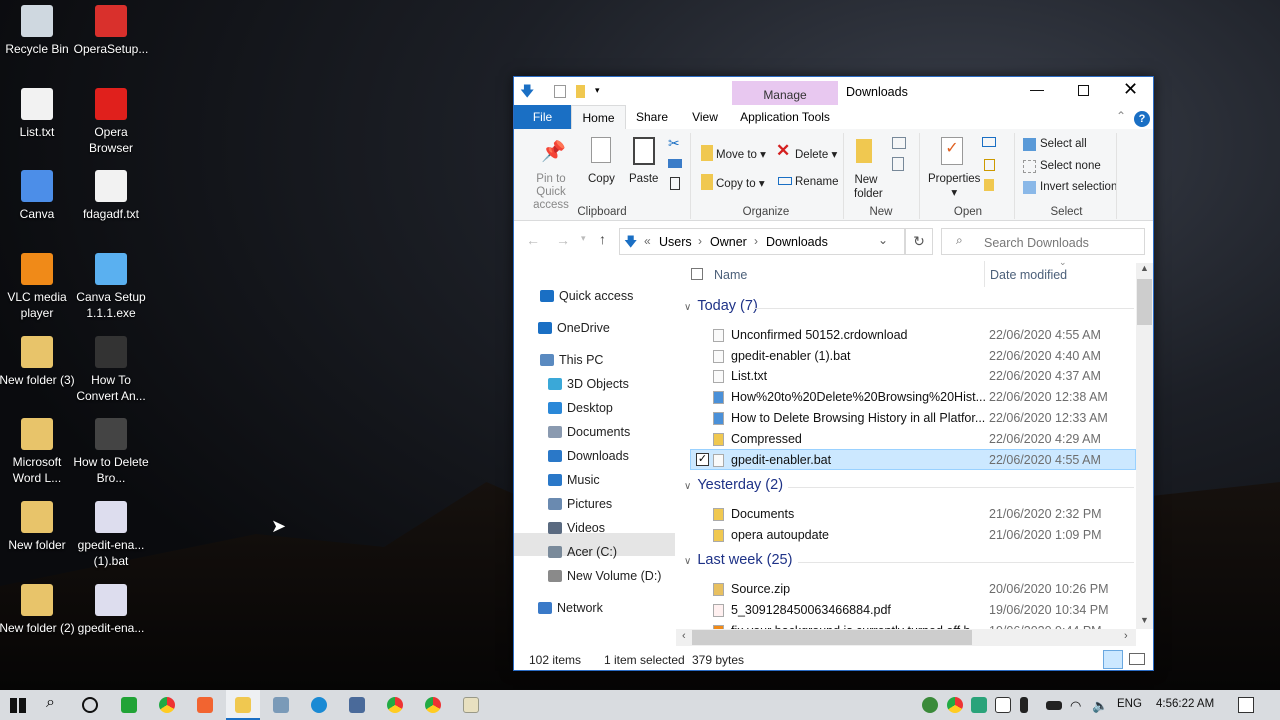  What do you see at coordinates (797, 242) in the screenshot?
I see `breadcrumb-downloads: Downloads` at bounding box center [797, 242].